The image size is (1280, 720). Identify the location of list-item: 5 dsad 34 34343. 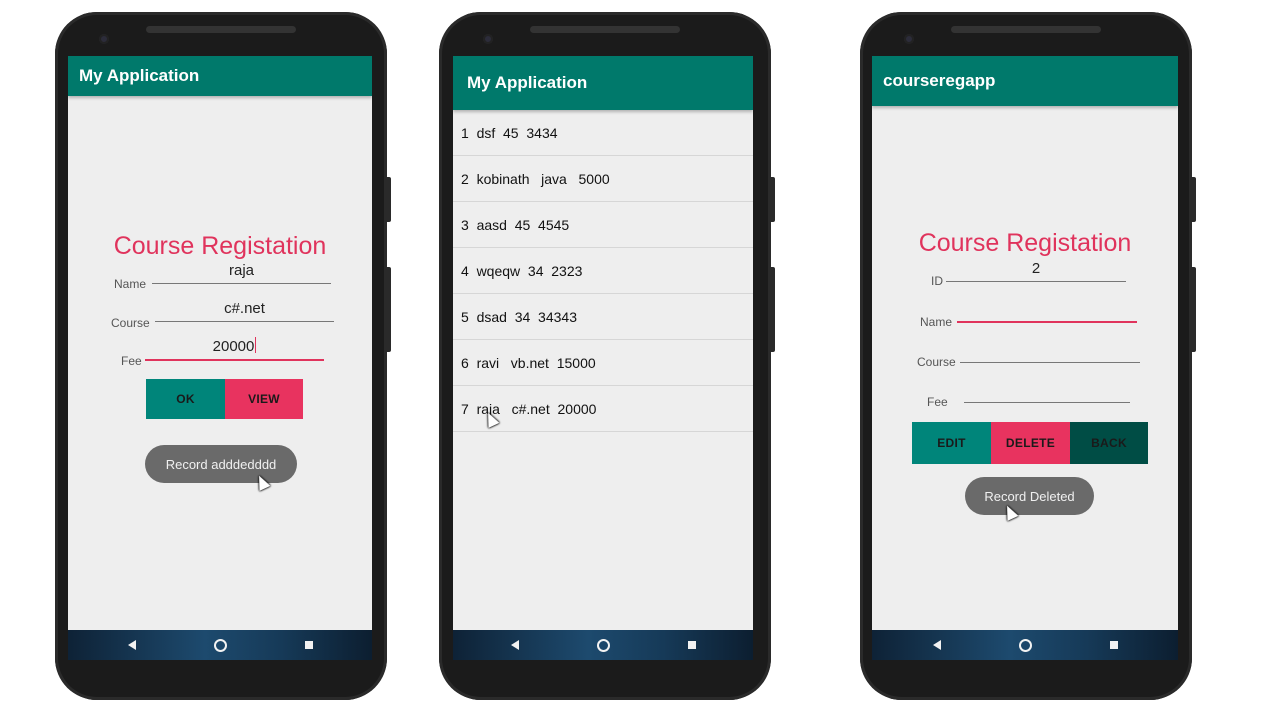
(603, 317).